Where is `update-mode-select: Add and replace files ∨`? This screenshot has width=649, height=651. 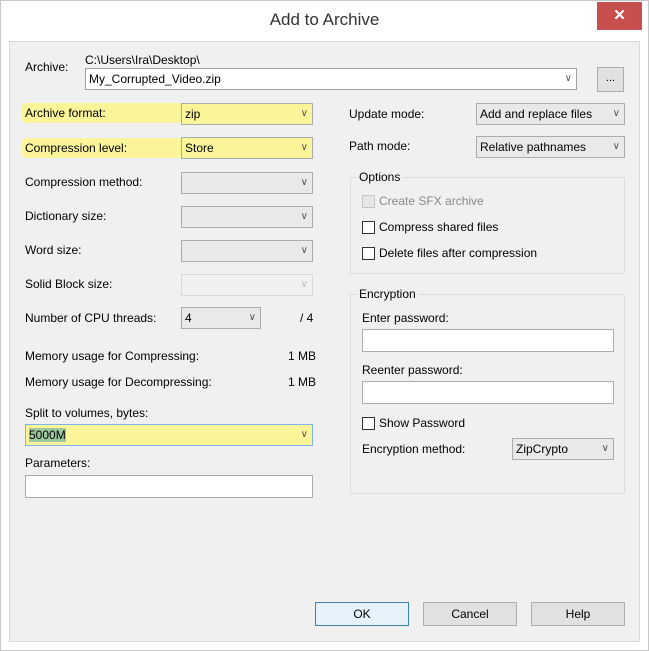
update-mode-select: Add and replace files ∨ is located at coordinates (550, 114).